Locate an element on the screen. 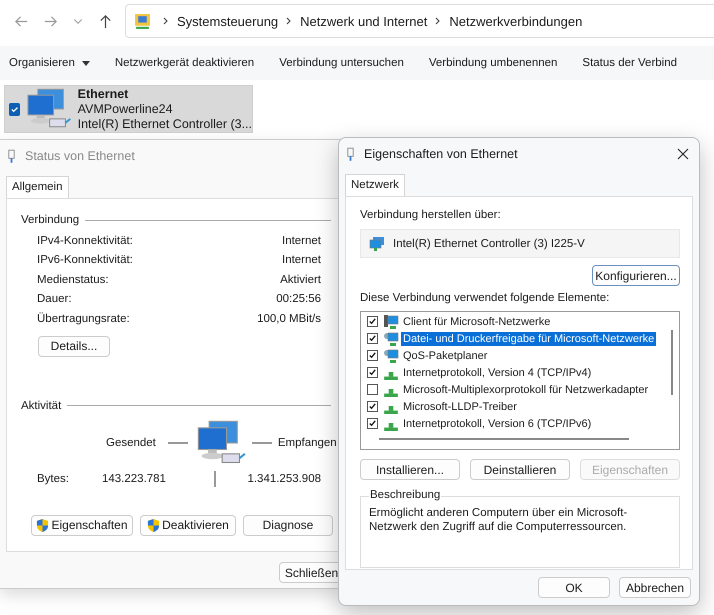  list-item: Microsoft-Multiplexorprotokoll für Netzwerkadapter is located at coordinates (525, 389).